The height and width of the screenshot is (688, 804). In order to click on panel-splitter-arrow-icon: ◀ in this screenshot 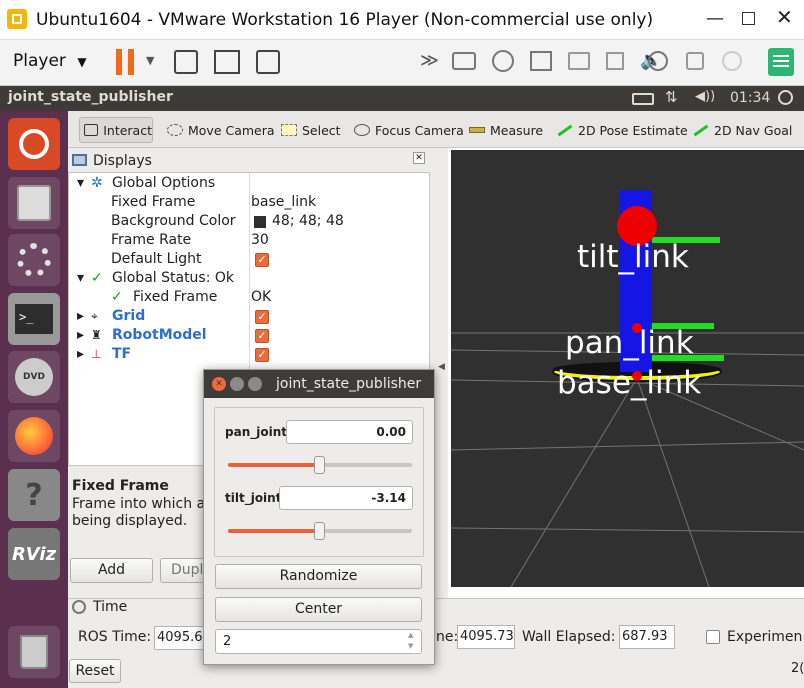, I will do `click(441, 367)`.